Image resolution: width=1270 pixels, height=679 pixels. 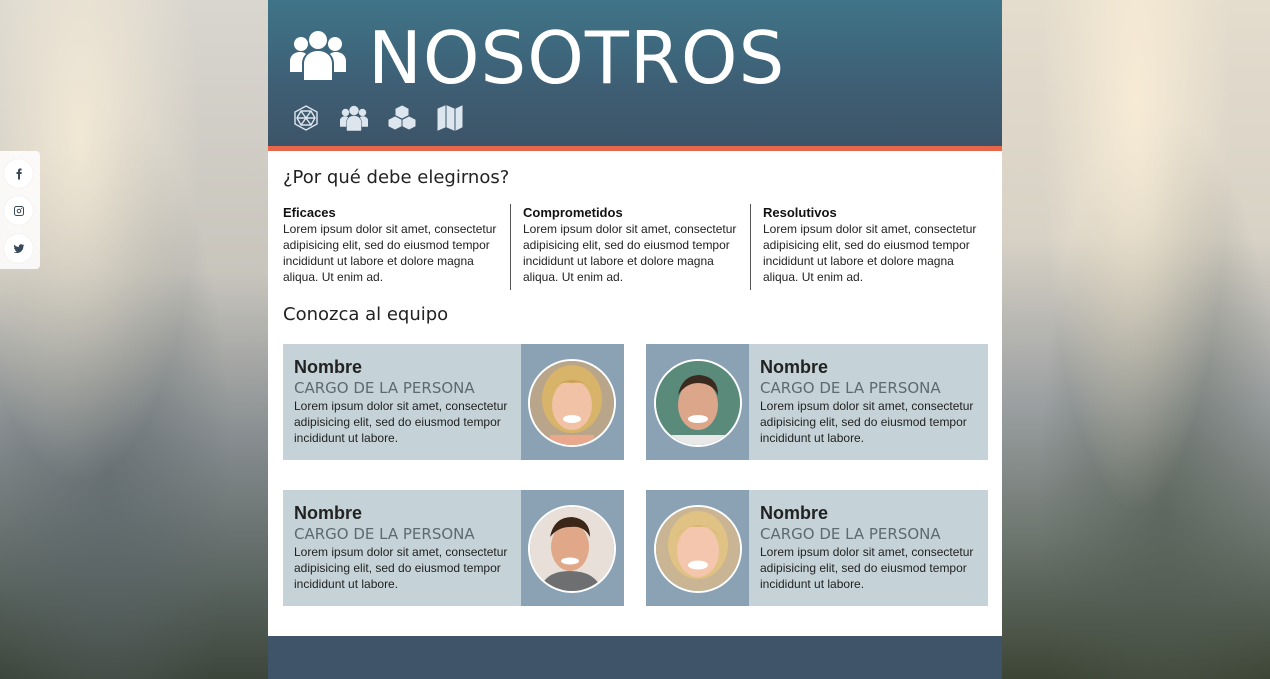 I want to click on map-icon, so click(x=450, y=118).